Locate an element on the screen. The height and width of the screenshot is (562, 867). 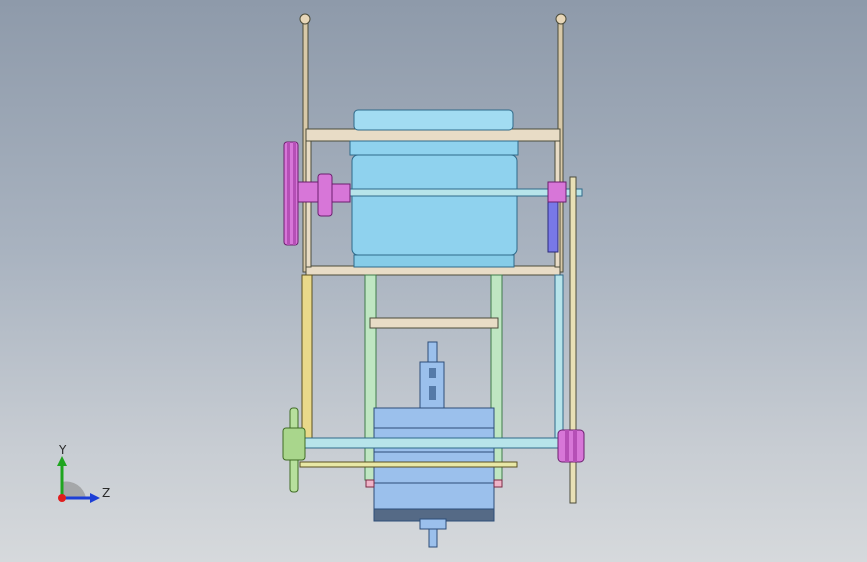
motor-shaft is located at coordinates (446, 192).